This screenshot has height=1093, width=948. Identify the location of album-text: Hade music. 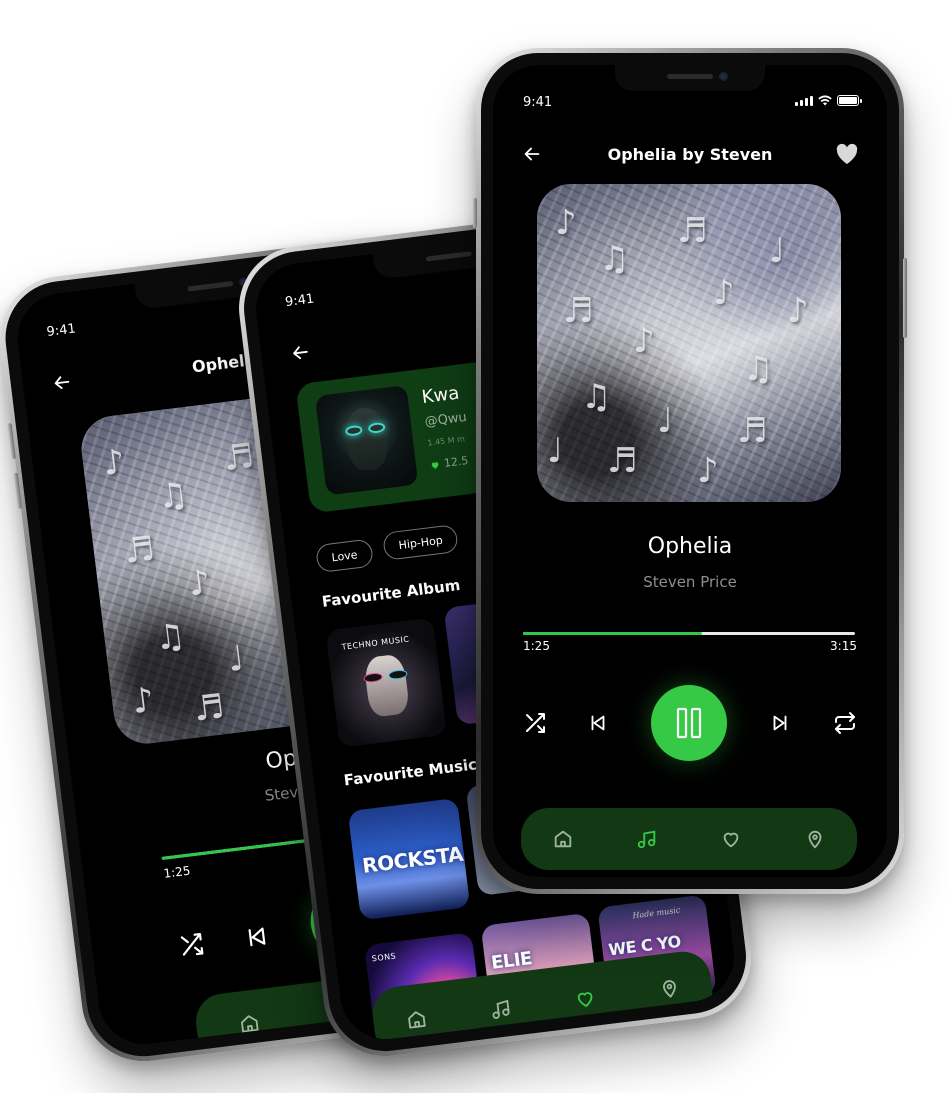
(656, 913).